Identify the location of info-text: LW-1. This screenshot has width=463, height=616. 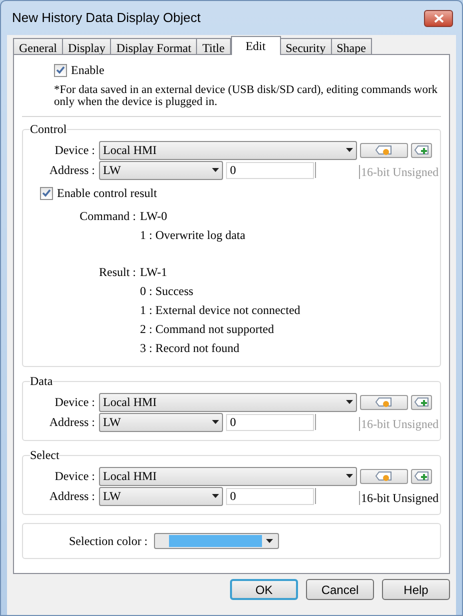
(154, 272).